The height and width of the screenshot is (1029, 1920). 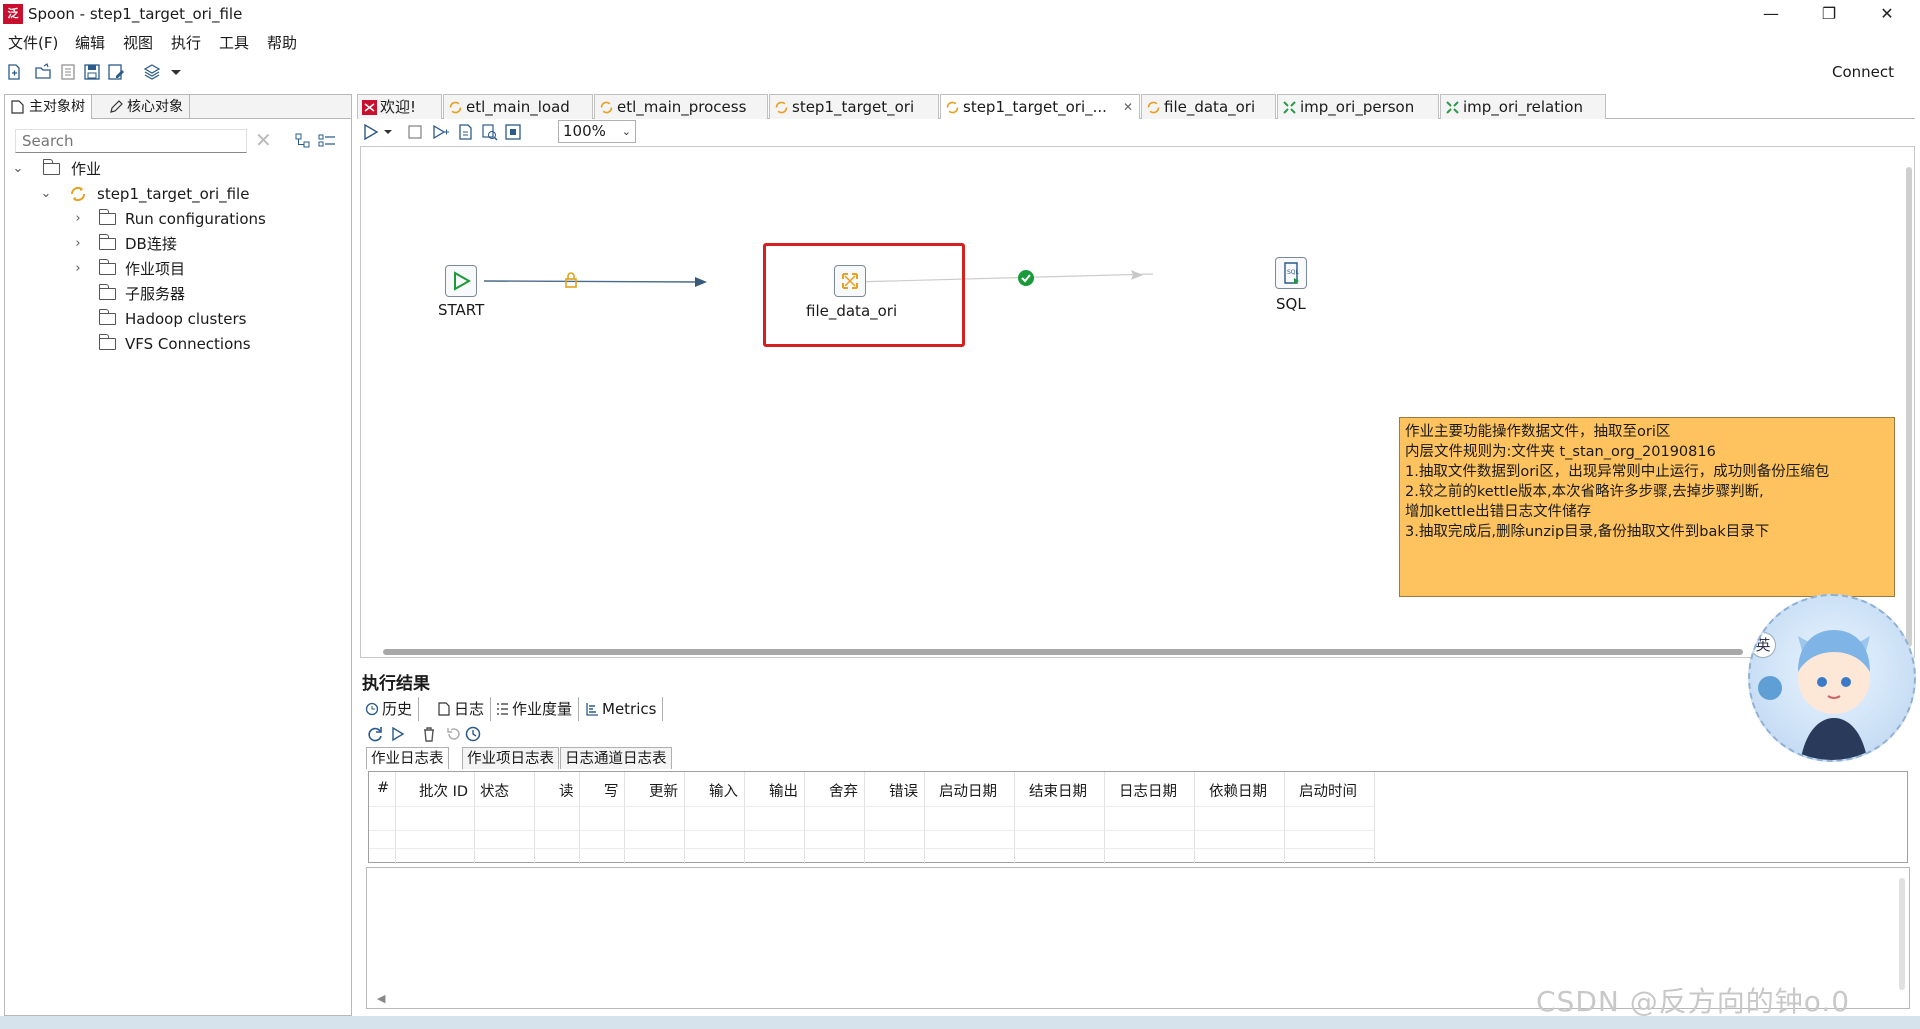 I want to click on tab-step1-target-ori: step1_target_ori, so click(x=854, y=106).